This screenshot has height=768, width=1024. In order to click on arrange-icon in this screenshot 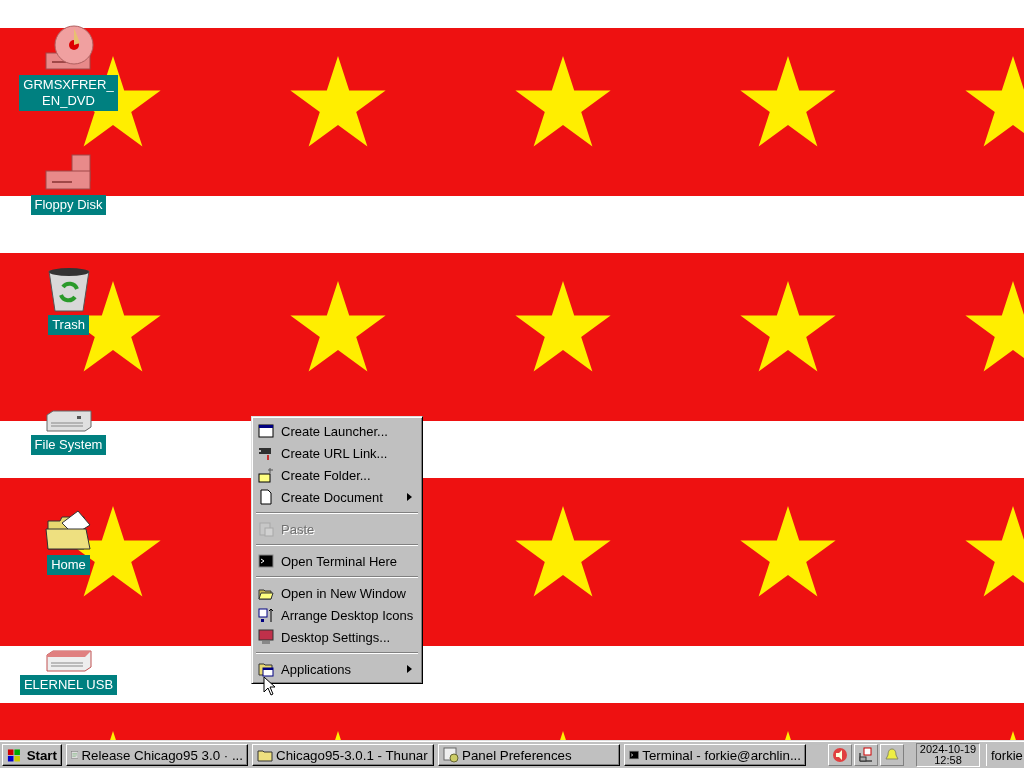, I will do `click(266, 615)`.